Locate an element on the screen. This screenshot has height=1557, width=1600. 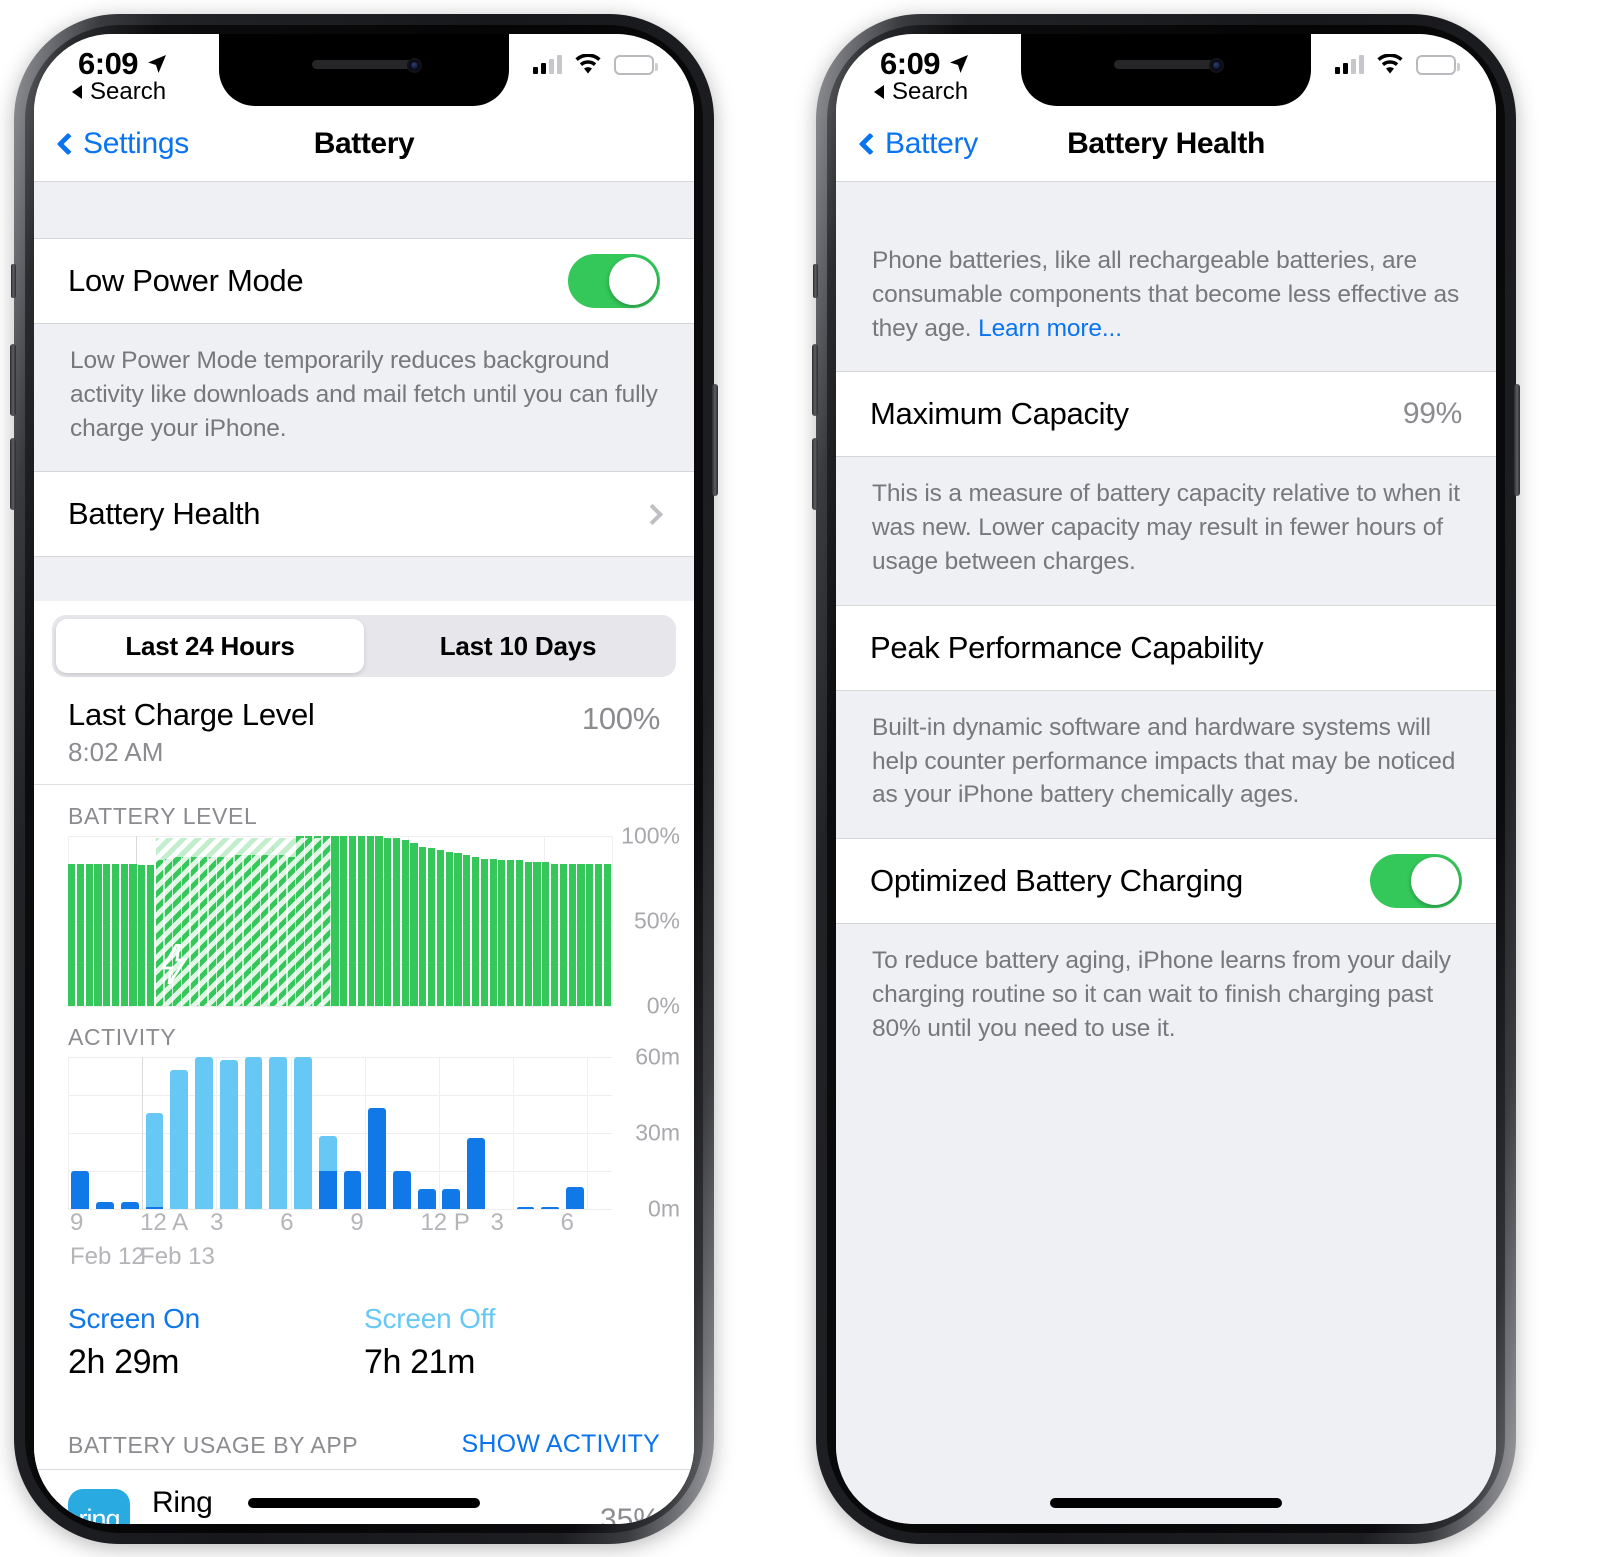
silent-switch-right is located at coordinates (815, 281).